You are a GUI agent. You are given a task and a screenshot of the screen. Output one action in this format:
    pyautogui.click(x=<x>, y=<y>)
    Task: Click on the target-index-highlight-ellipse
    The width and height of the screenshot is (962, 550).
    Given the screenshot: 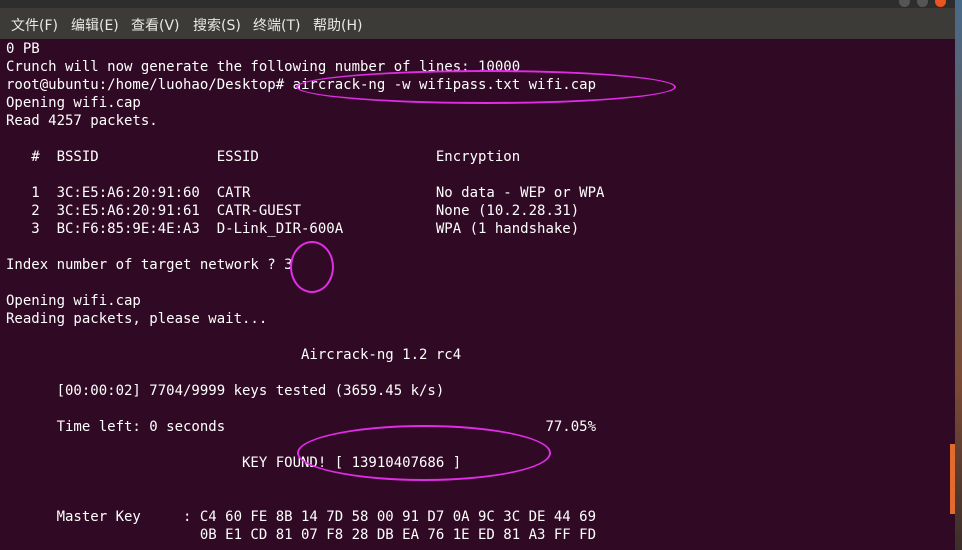 What is the action you would take?
    pyautogui.click(x=312, y=267)
    